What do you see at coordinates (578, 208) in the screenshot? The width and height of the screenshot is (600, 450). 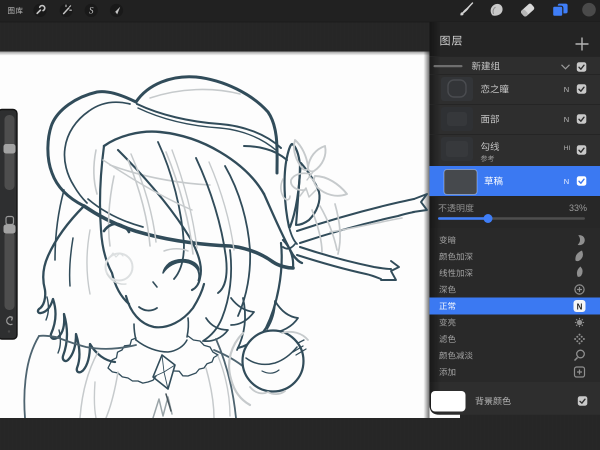 I see `svg-text: 33%` at bounding box center [578, 208].